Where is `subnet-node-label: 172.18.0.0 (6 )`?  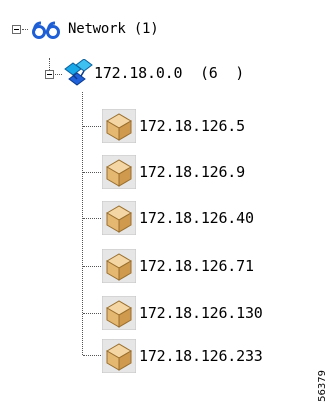
subnet-node-label: 172.18.0.0 (6 ) is located at coordinates (169, 73).